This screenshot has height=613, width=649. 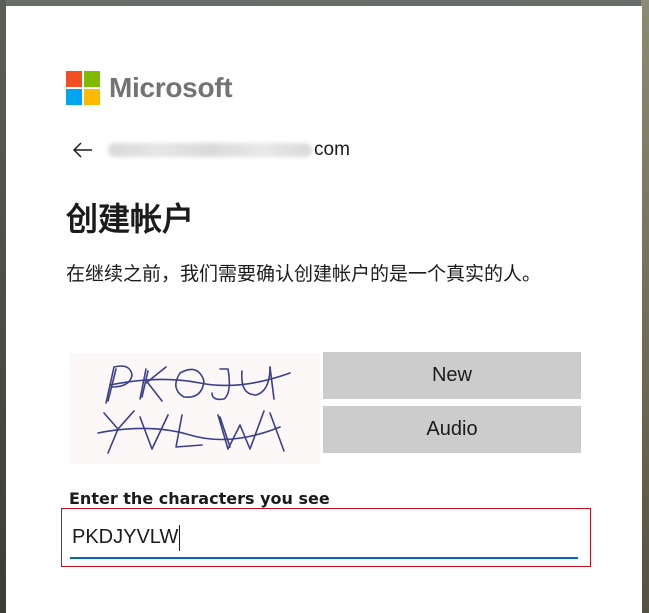 What do you see at coordinates (332, 149) in the screenshot?
I see `email-suffix: com` at bounding box center [332, 149].